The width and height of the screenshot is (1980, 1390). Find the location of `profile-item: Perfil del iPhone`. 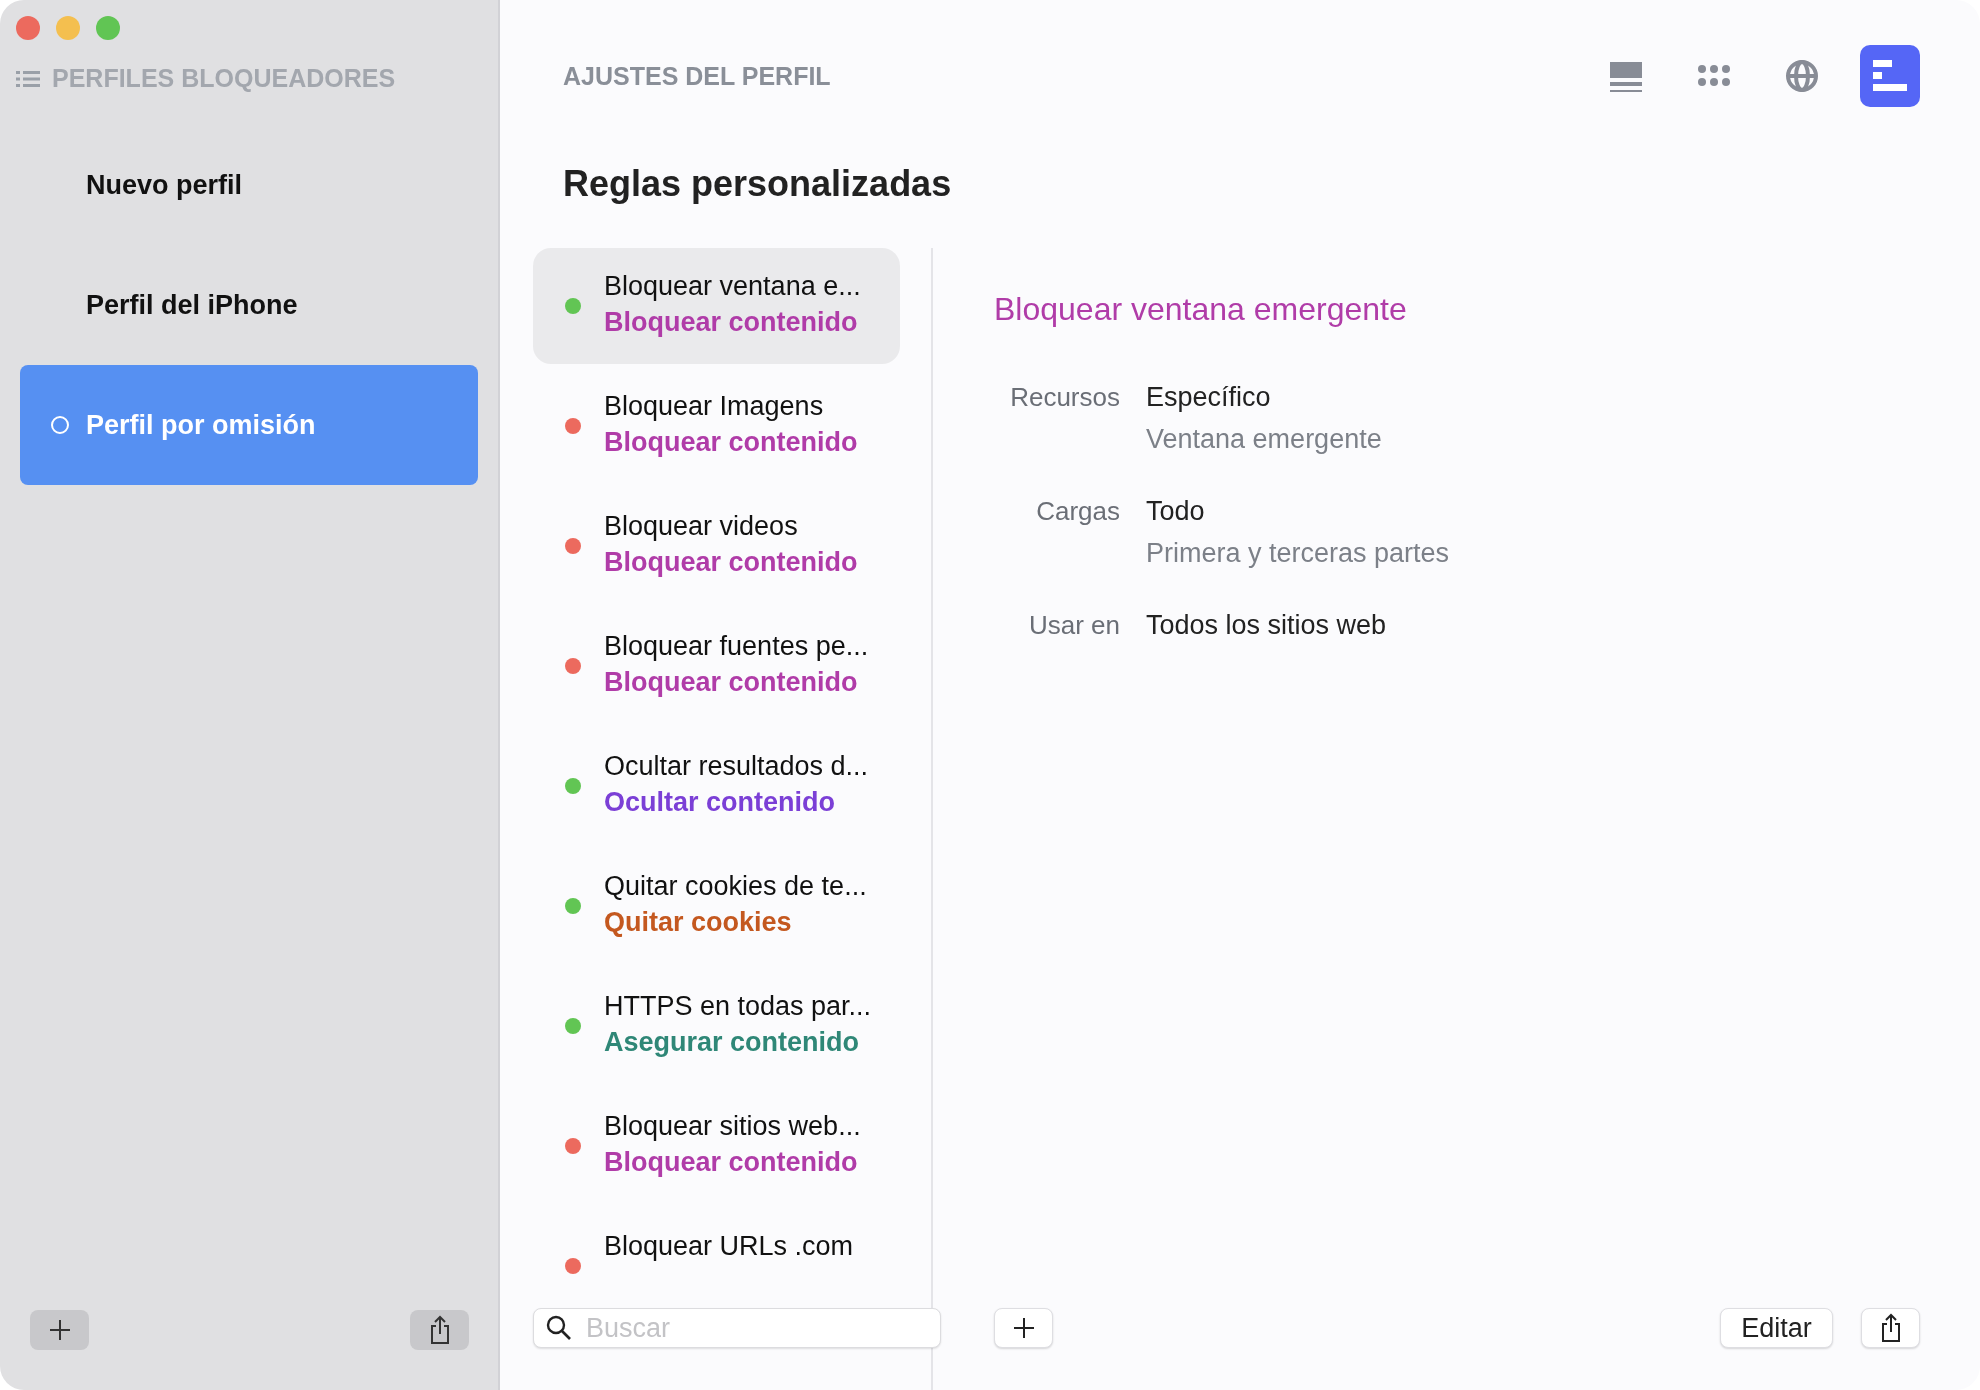

profile-item: Perfil del iPhone is located at coordinates (249, 305).